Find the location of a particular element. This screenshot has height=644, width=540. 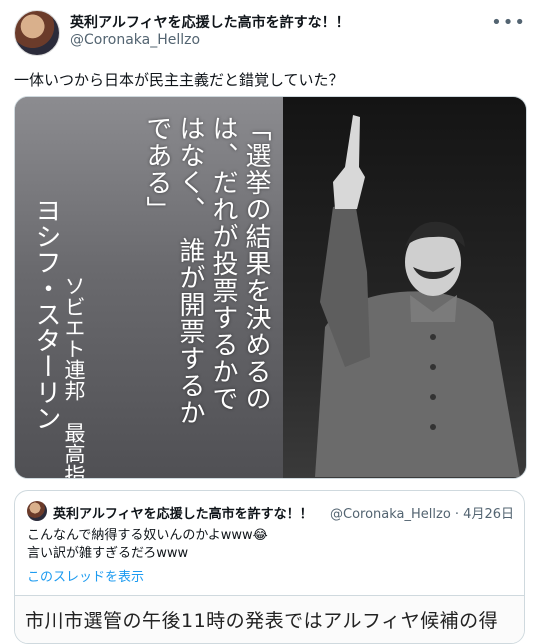

quote-line-3: はなく、 誰が開票するか is located at coordinates (190, 270).